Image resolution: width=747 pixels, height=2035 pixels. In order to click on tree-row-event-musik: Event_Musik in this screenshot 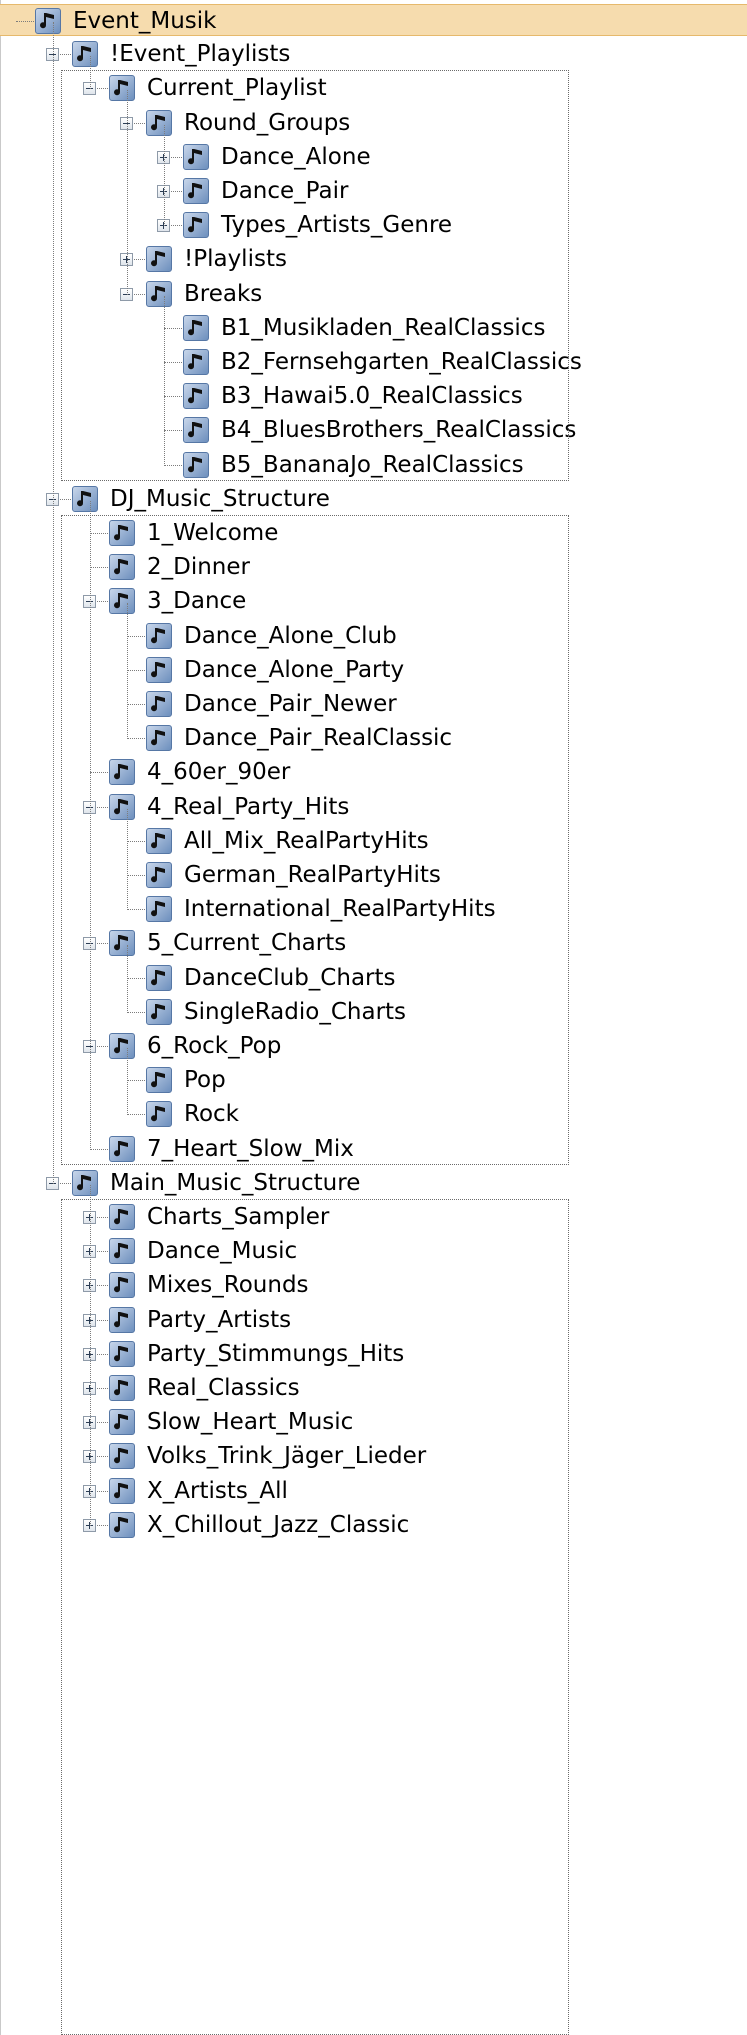, I will do `click(373, 20)`.